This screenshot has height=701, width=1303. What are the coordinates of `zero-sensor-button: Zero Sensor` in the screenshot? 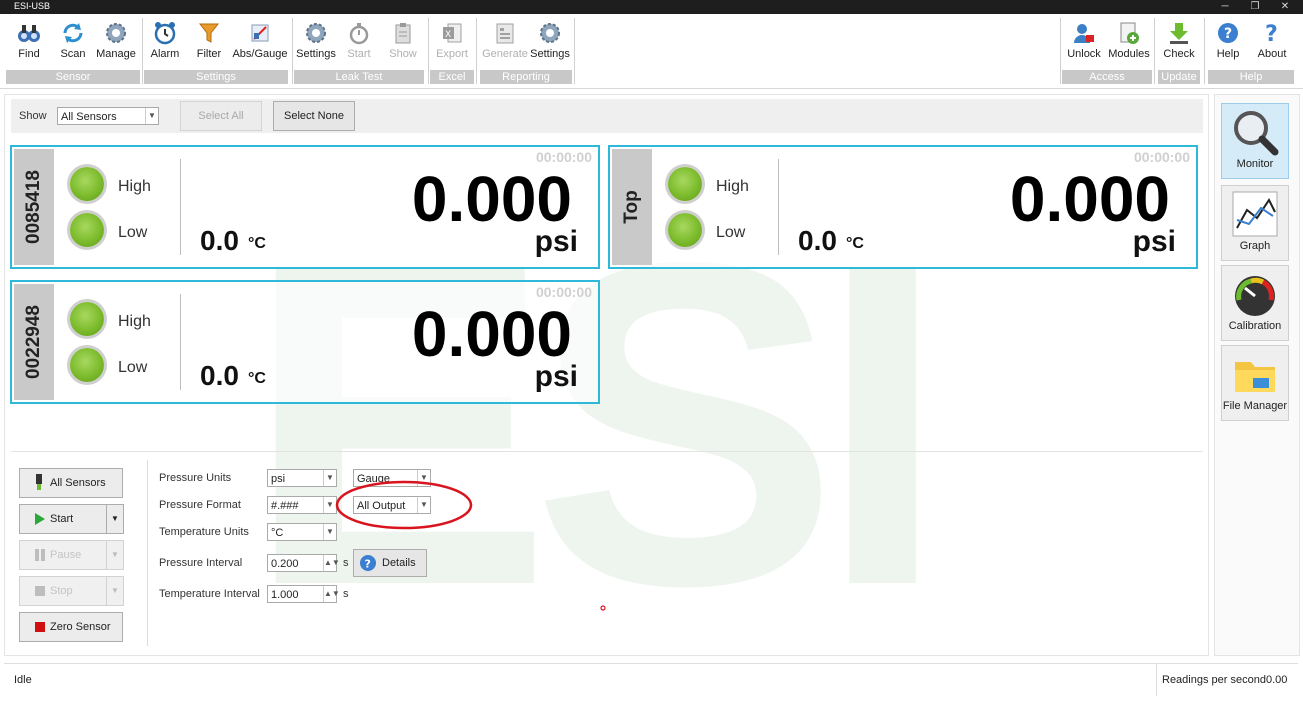 It's located at (71, 627).